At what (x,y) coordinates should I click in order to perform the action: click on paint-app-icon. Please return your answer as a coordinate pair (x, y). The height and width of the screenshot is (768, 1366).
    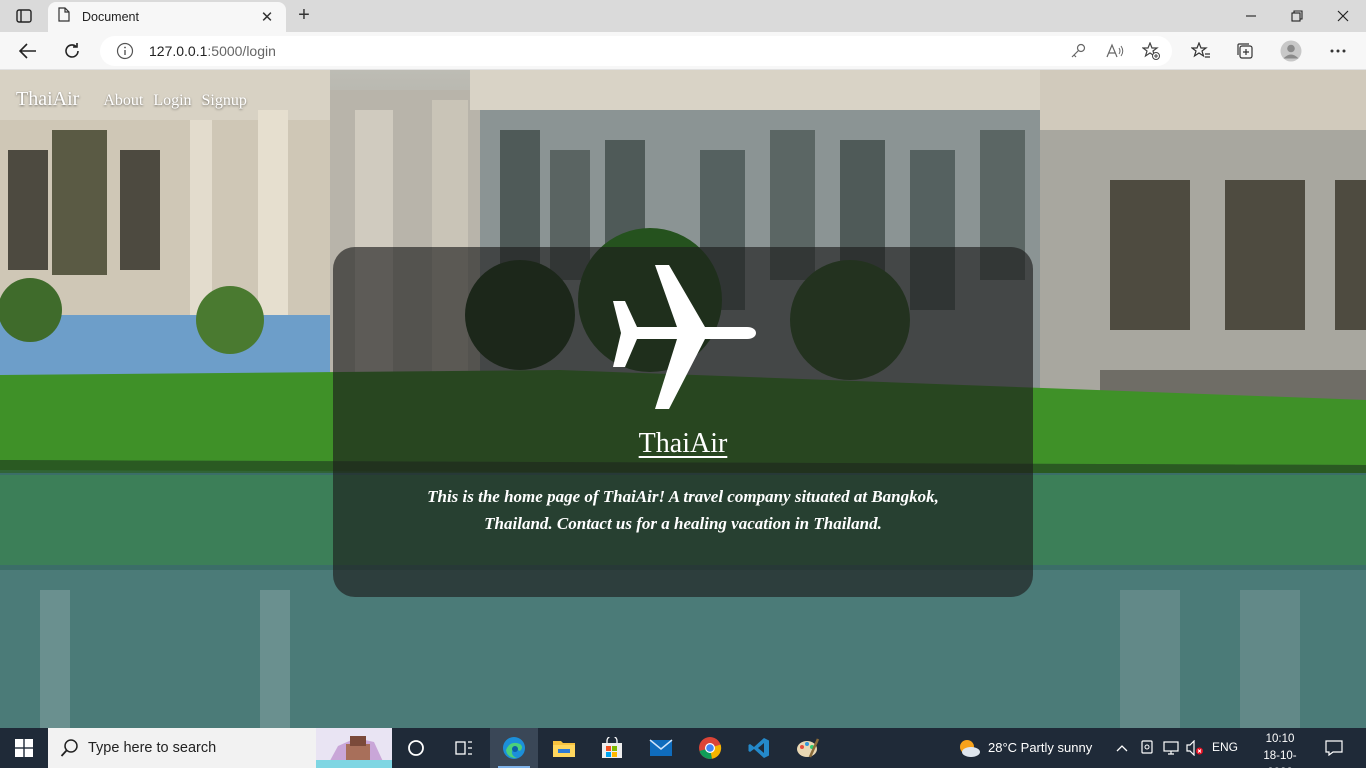
    Looking at the image, I should click on (808, 748).